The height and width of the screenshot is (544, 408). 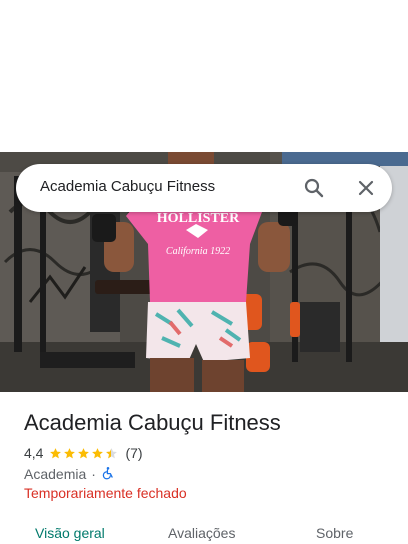 What do you see at coordinates (133, 453) in the screenshot?
I see `review-count: (7)` at bounding box center [133, 453].